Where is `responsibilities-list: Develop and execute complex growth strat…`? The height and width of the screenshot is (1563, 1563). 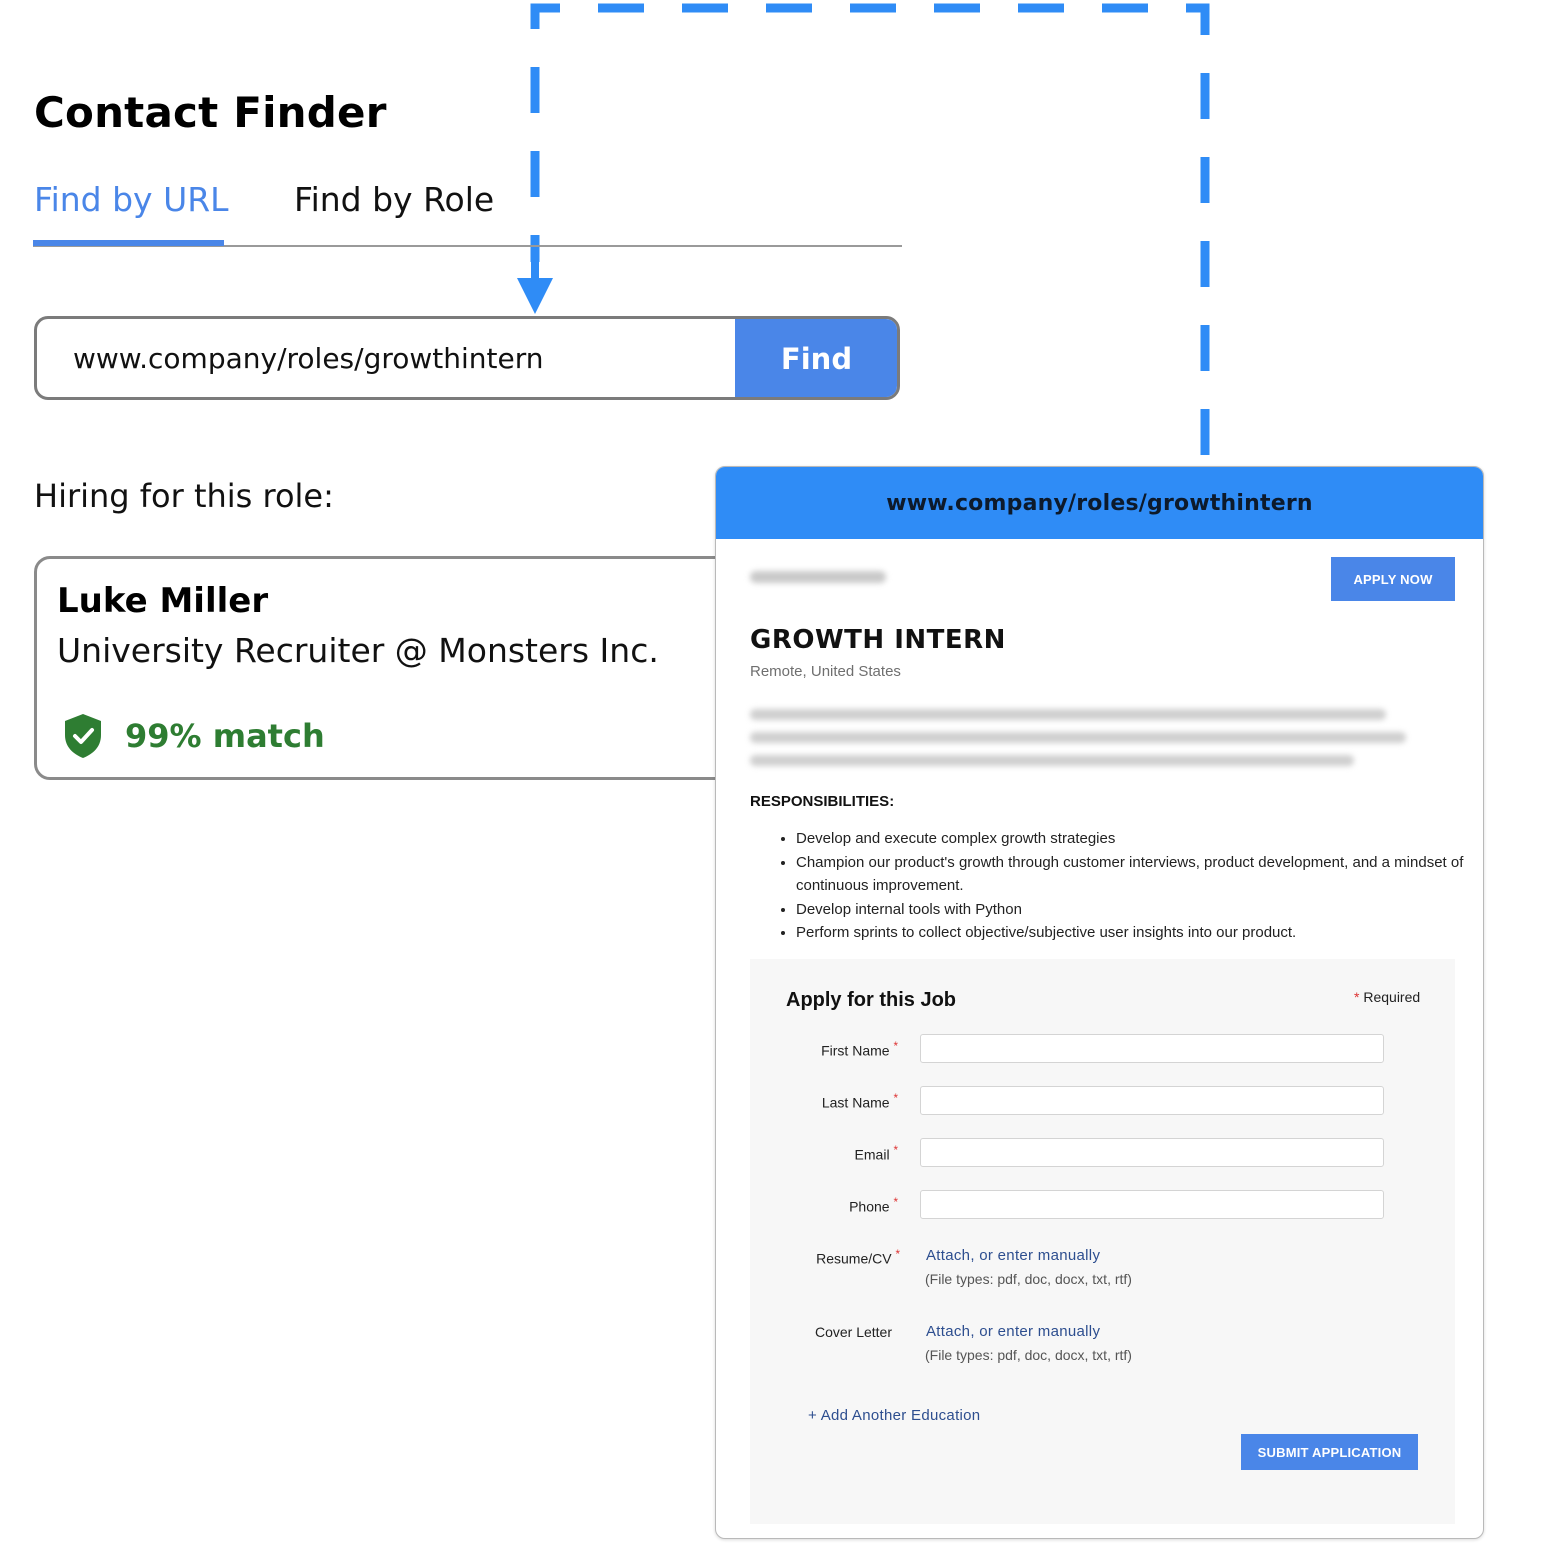 responsibilities-list: Develop and execute complex growth strat… is located at coordinates (1116, 886).